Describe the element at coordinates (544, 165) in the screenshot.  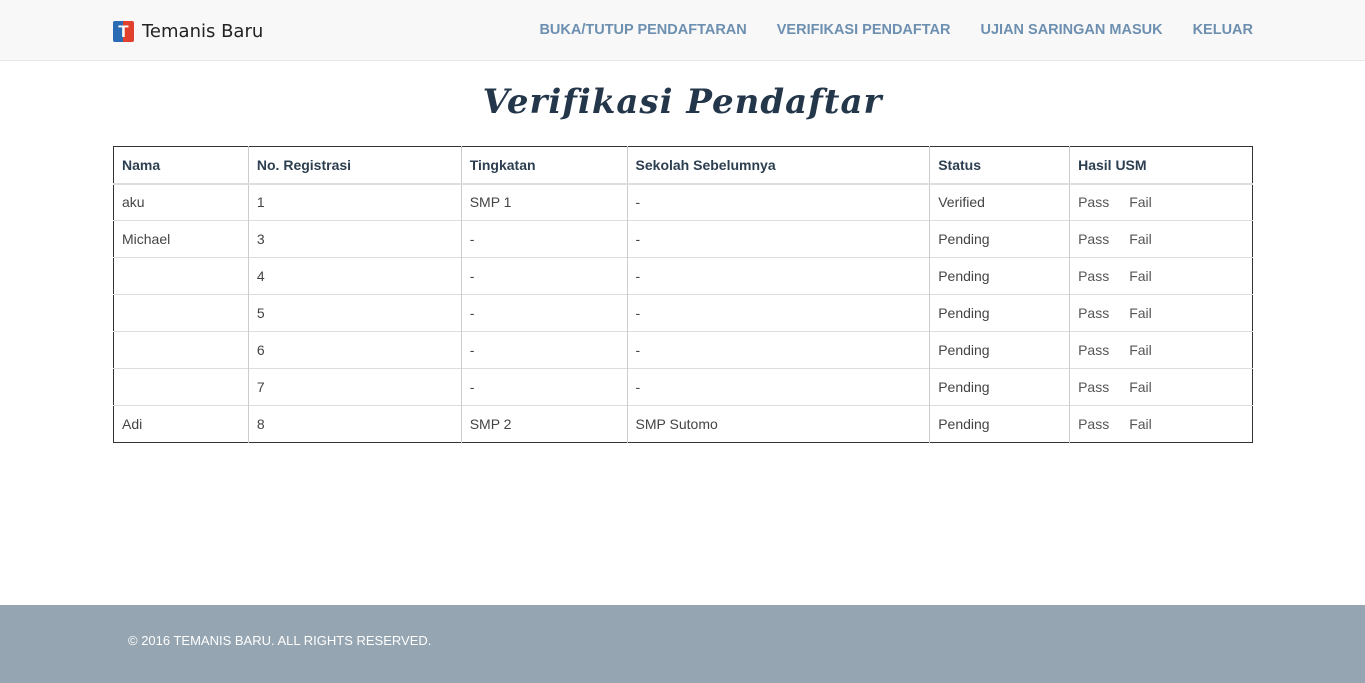
I see `header-tingkatan: Tingkatan` at that location.